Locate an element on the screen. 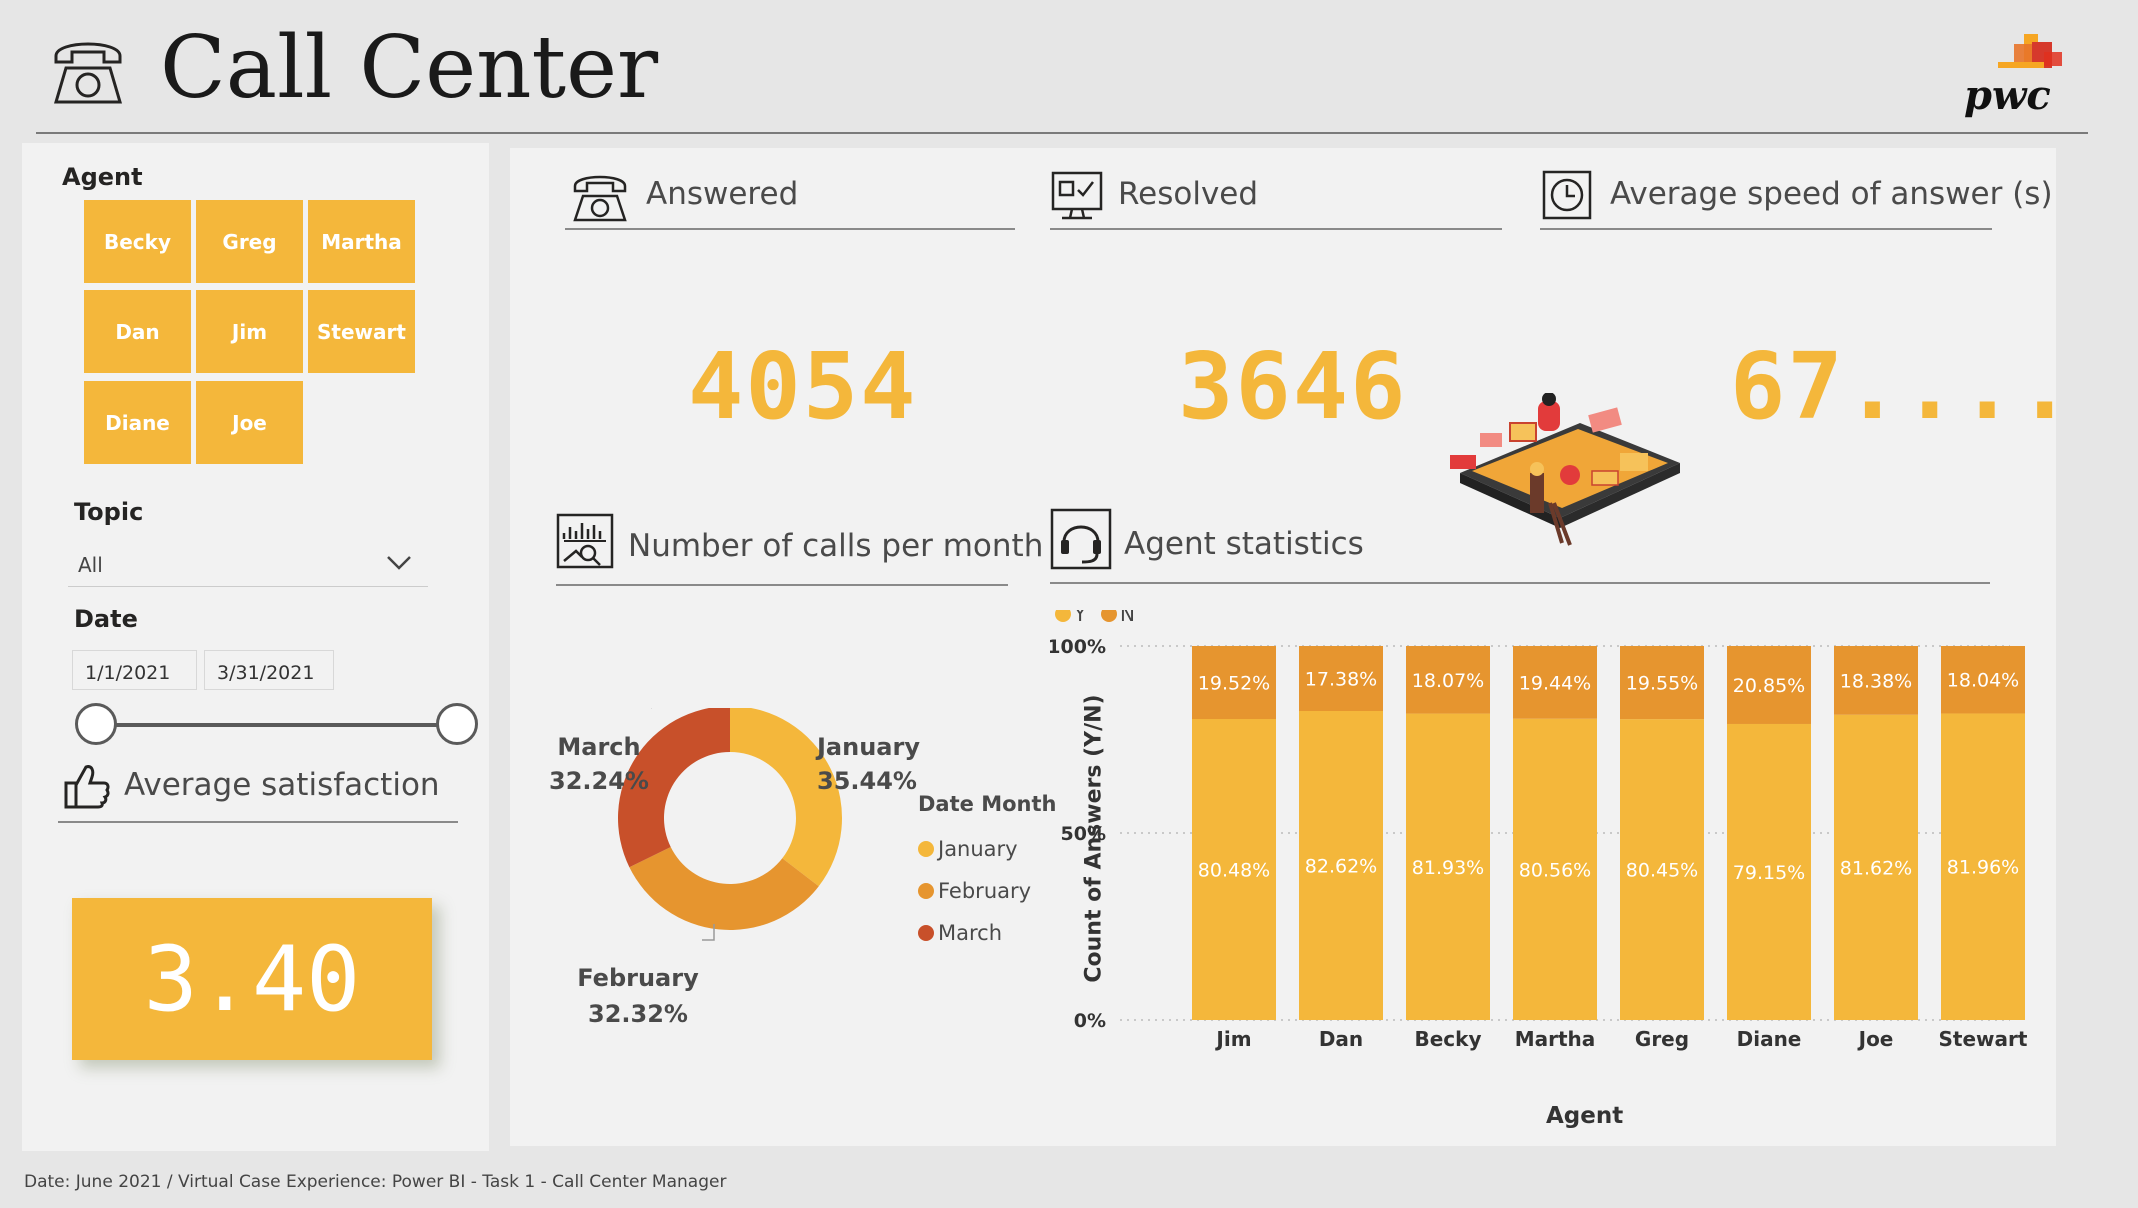 This screenshot has height=1208, width=2138. bar-y-value-label: 80.48% is located at coordinates (1234, 871).